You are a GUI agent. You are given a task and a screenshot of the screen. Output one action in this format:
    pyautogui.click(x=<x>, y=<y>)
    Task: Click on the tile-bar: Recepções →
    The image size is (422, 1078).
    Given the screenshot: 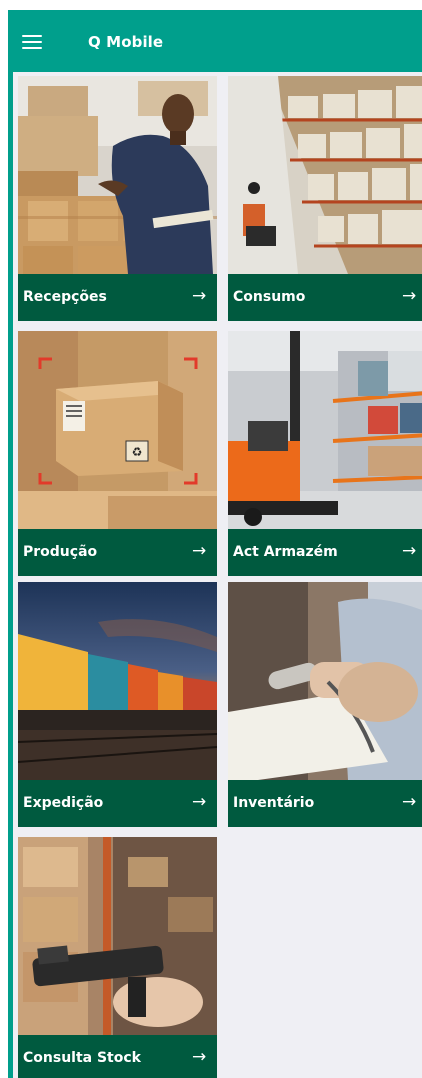 What is the action you would take?
    pyautogui.click(x=117, y=297)
    